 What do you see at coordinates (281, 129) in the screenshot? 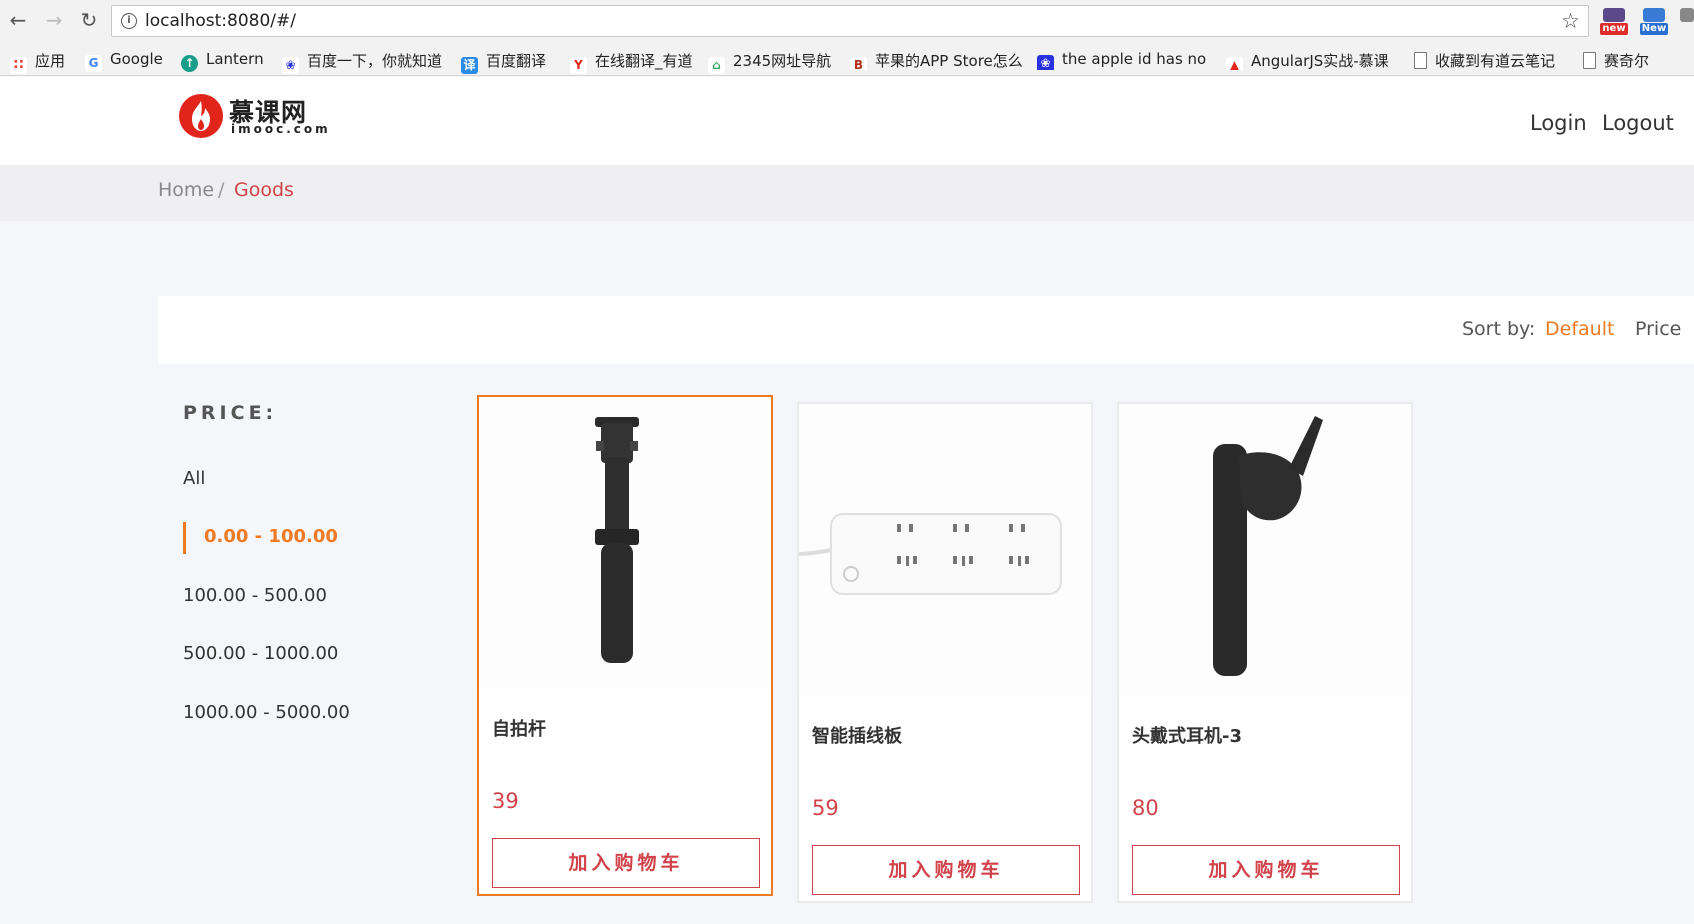
I see `brand-sub: imooc.com` at bounding box center [281, 129].